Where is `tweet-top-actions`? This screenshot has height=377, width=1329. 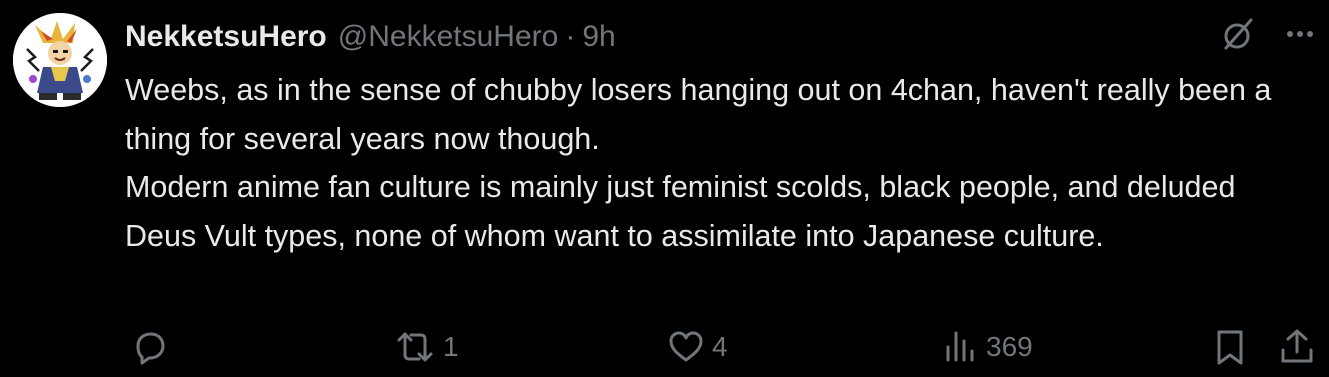 tweet-top-actions is located at coordinates (1266, 34).